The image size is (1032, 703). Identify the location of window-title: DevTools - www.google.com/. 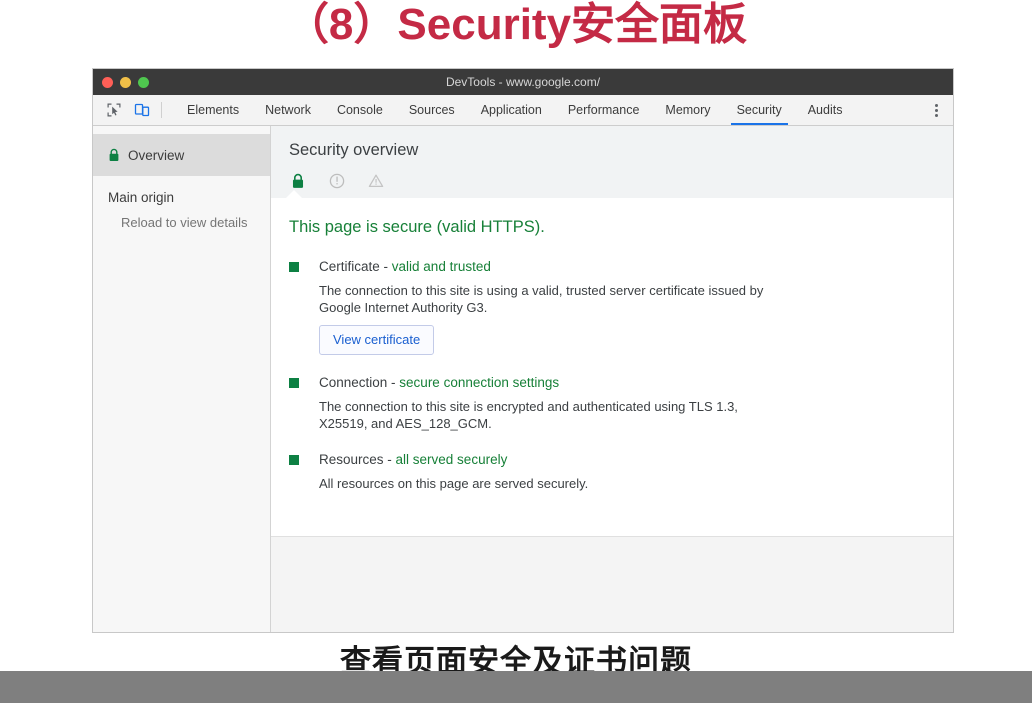
(523, 82).